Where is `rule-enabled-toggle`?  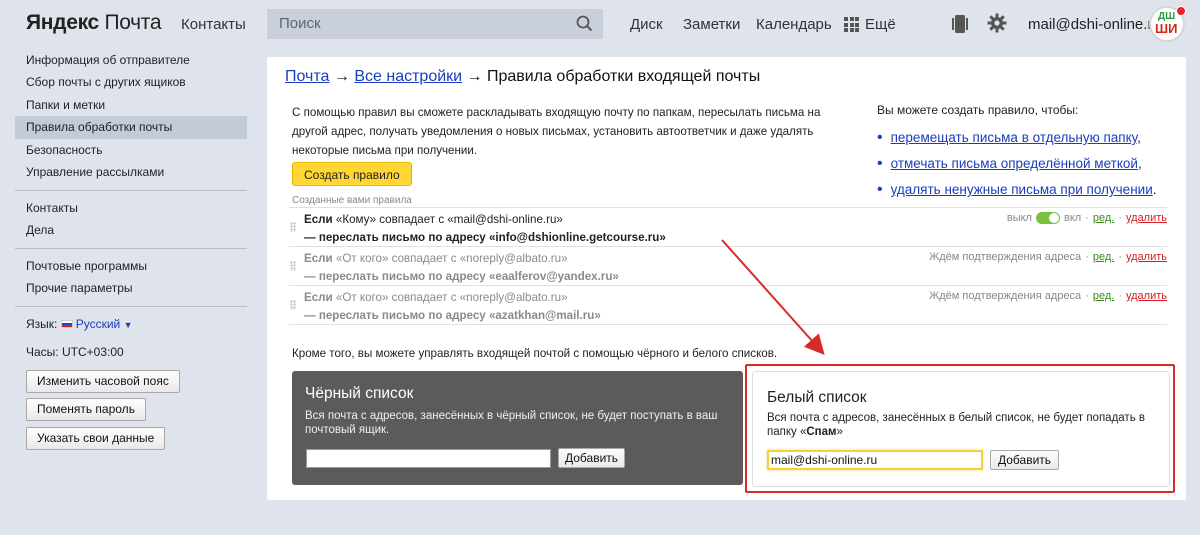 rule-enabled-toggle is located at coordinates (1047, 218).